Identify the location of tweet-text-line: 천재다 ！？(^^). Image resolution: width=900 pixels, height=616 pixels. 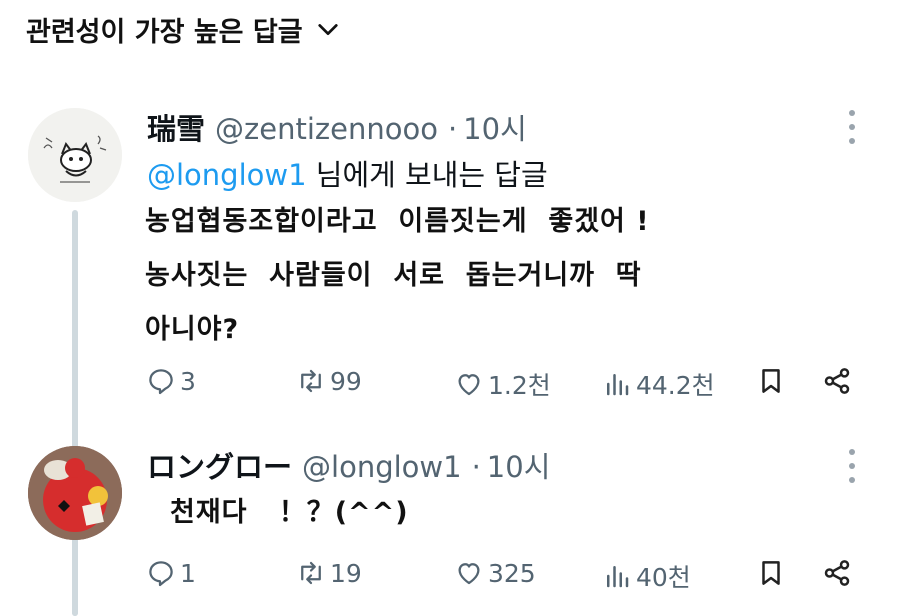
(289, 512).